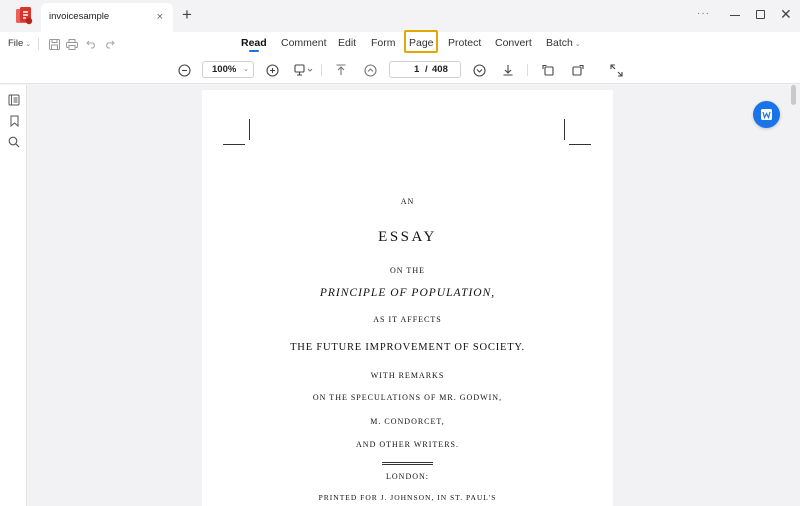 This screenshot has width=800, height=506. Describe the element at coordinates (370, 70) in the screenshot. I see `previous-page-icon` at that location.